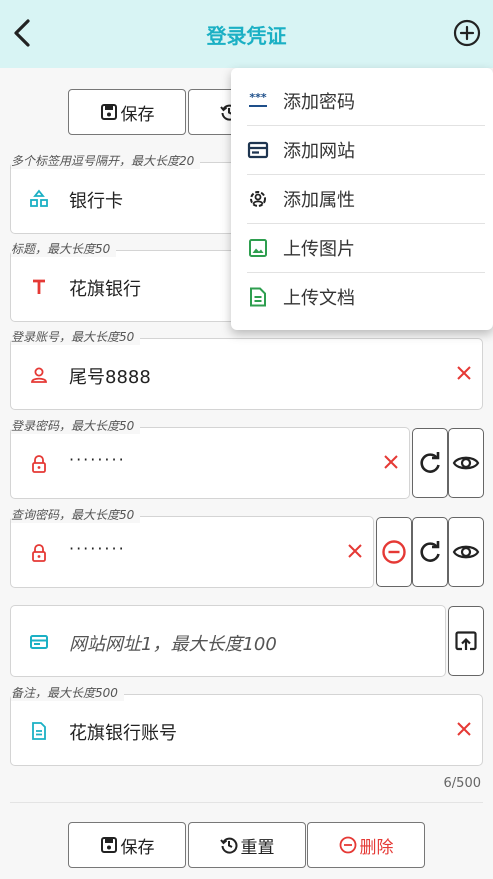  What do you see at coordinates (97, 459) in the screenshot?
I see `login-password-value: ········` at bounding box center [97, 459].